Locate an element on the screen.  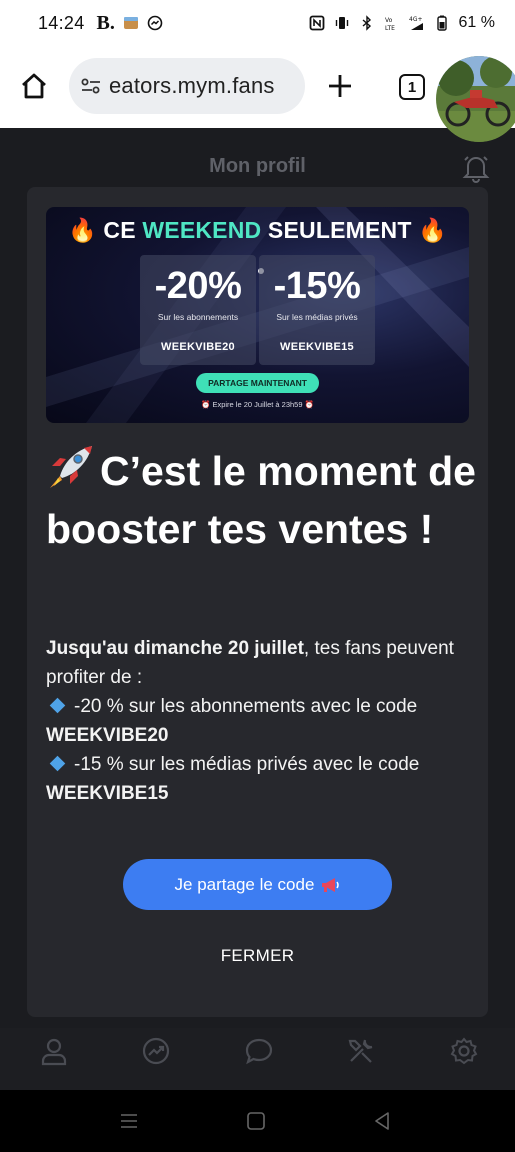
home-button is located at coordinates (34, 86).